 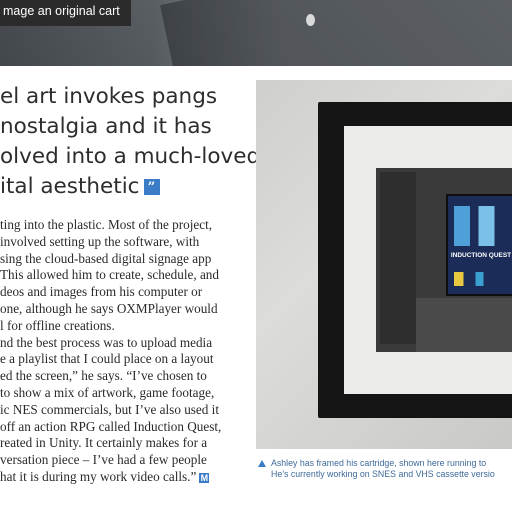 I want to click on game-characters, so click(x=481, y=226).